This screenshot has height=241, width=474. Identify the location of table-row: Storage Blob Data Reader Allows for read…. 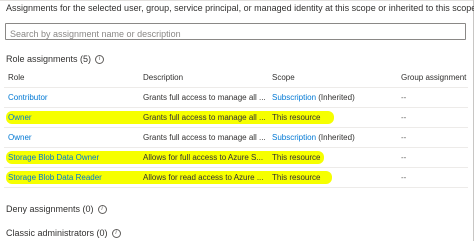
(236, 178).